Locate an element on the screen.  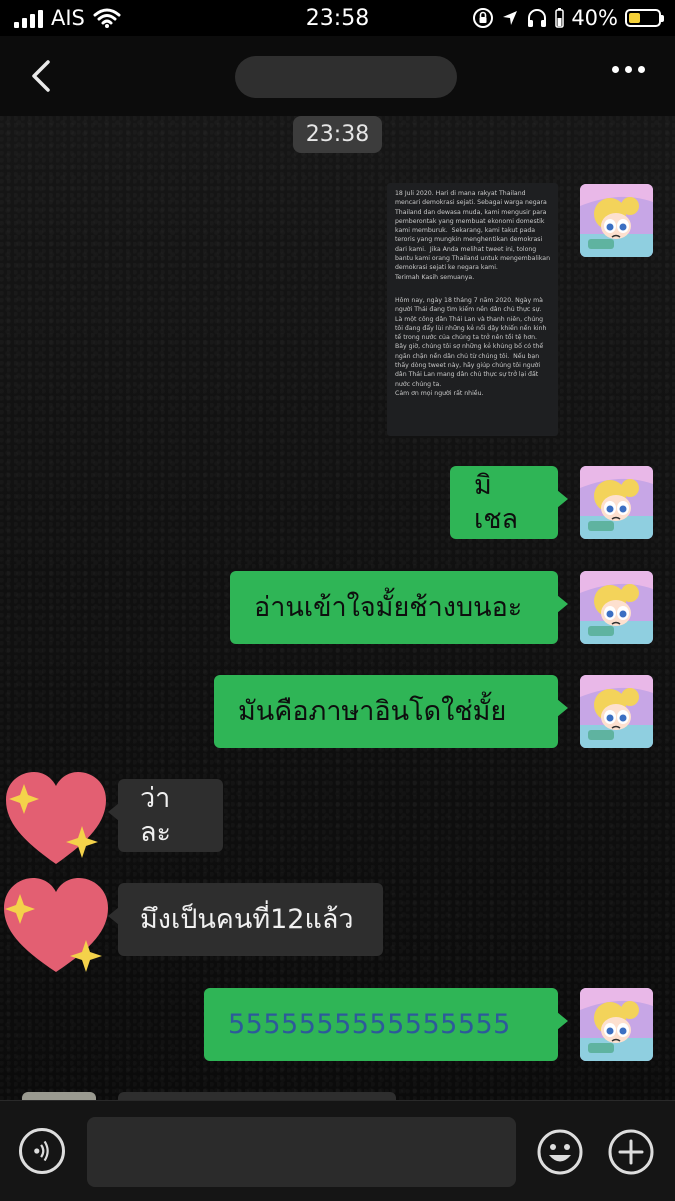
message-text: มึงเป็นคนที่12แล้ว is located at coordinates (247, 919).